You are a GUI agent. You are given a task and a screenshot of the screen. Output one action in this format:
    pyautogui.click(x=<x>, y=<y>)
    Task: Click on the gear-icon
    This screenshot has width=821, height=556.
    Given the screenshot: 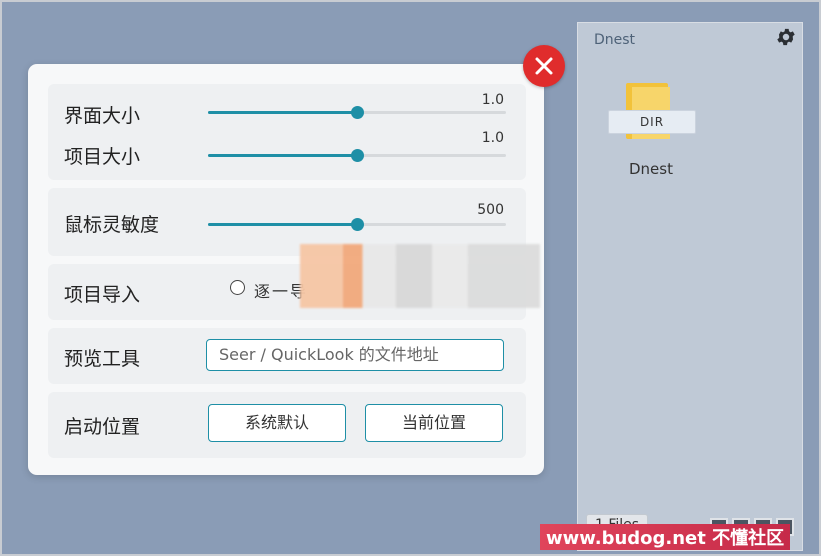 What is the action you would take?
    pyautogui.click(x=786, y=37)
    